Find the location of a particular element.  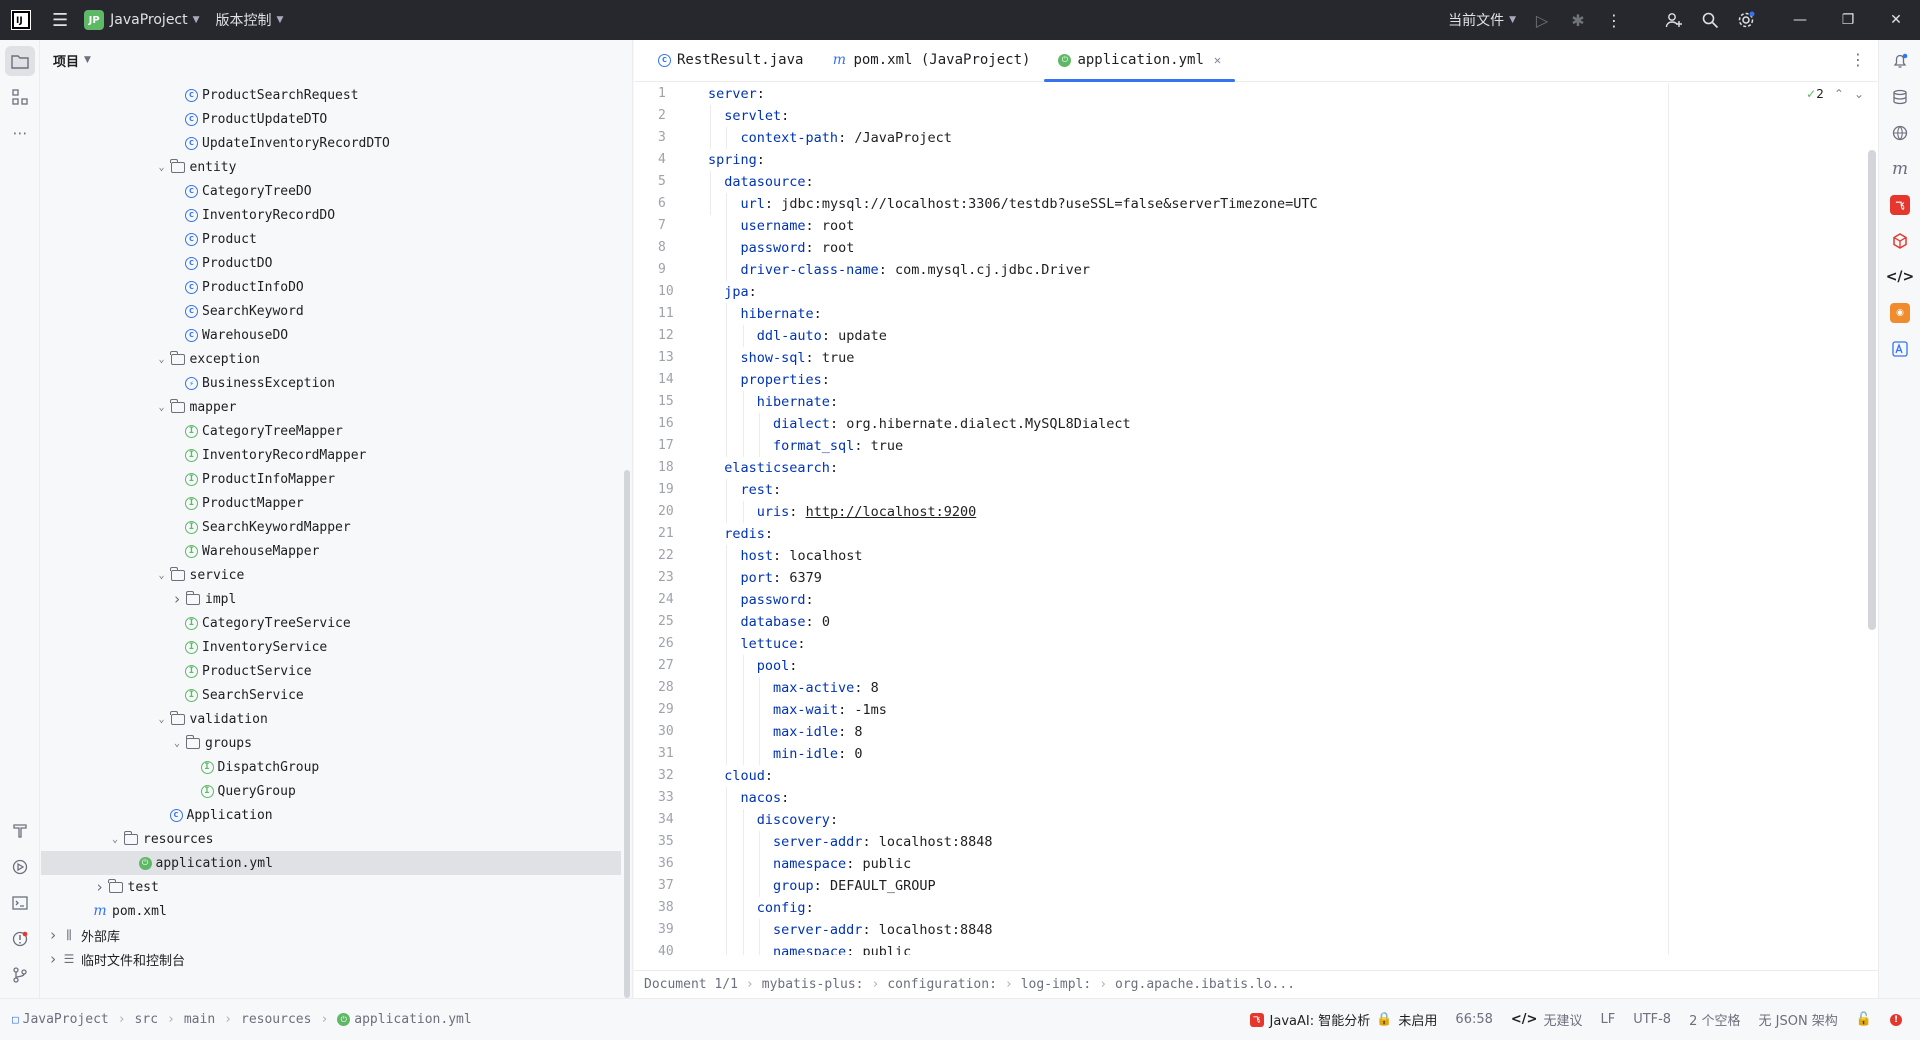

debug-icon: ✱ is located at coordinates (1578, 20).